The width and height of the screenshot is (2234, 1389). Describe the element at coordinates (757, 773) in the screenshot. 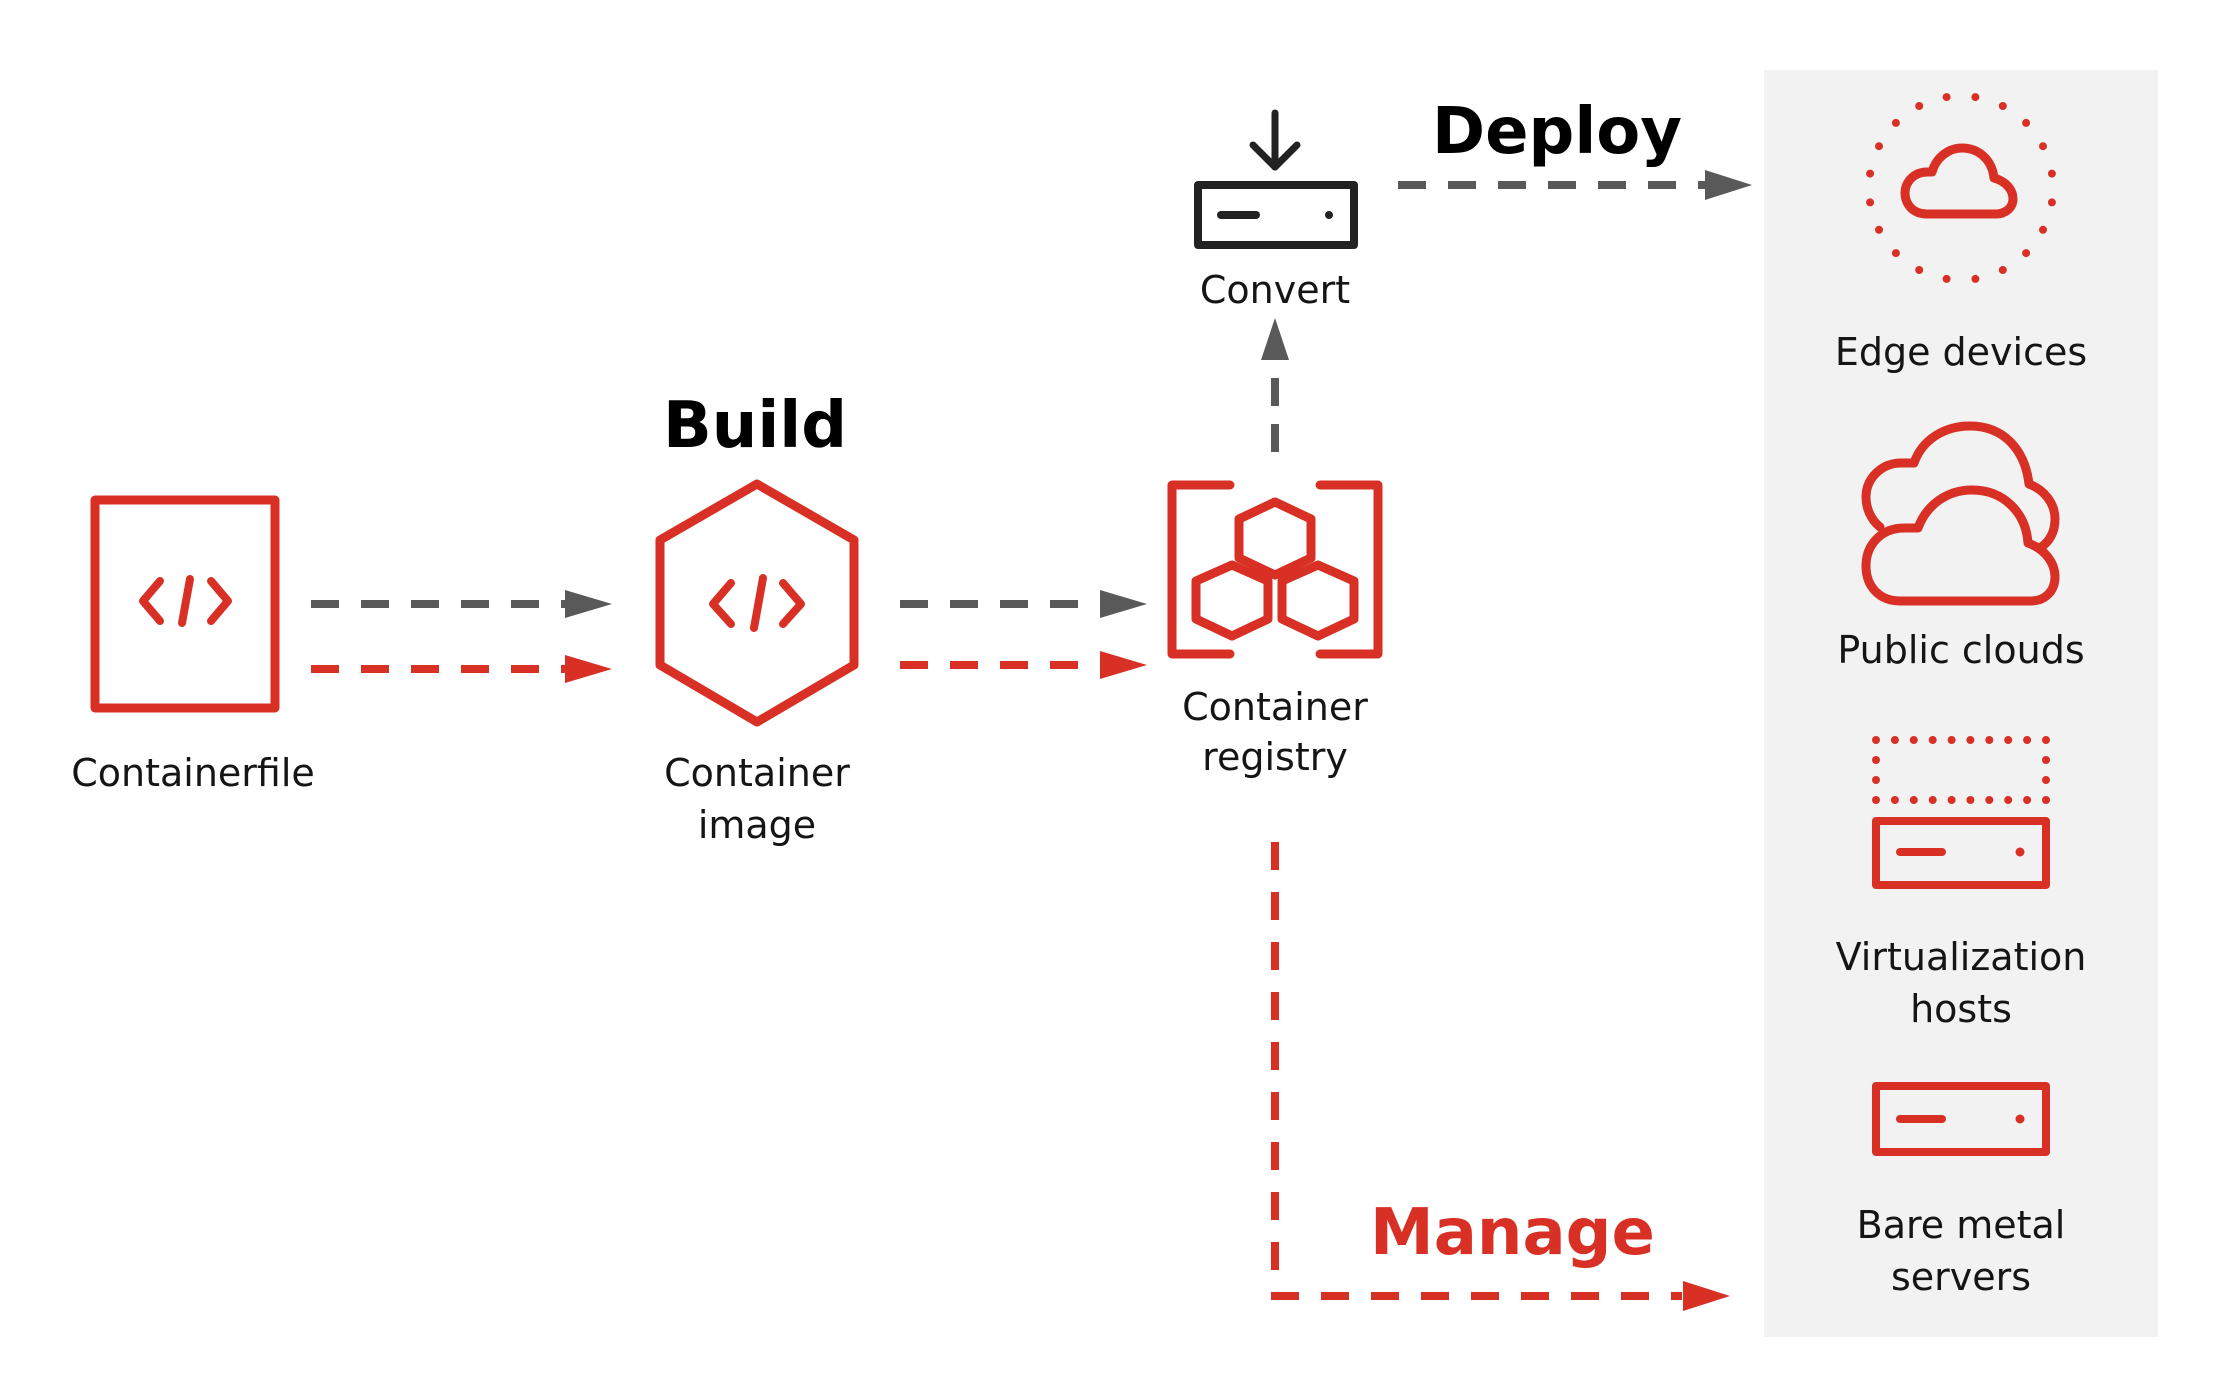

I see `container-image-label-line1: Container` at that location.